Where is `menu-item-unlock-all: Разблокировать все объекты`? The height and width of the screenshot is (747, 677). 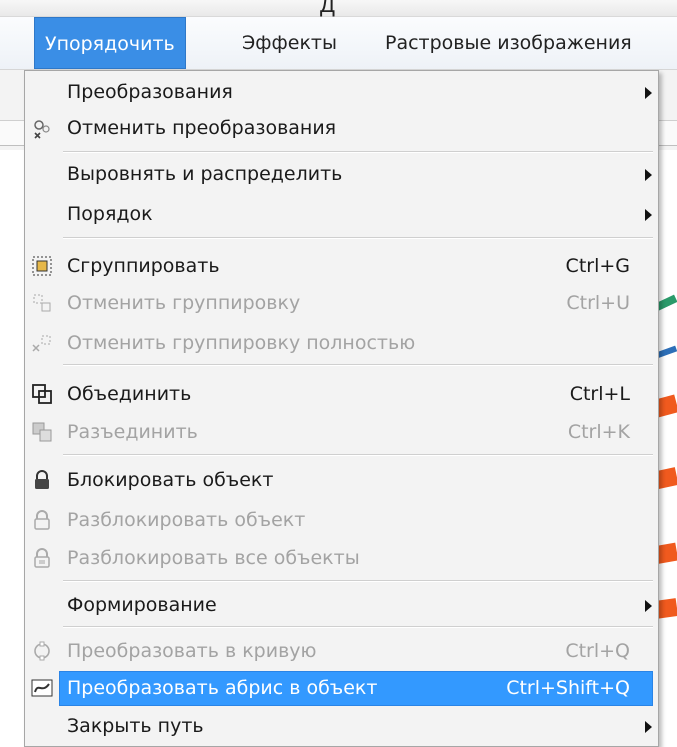 menu-item-unlock-all: Разблокировать все объекты is located at coordinates (341, 558).